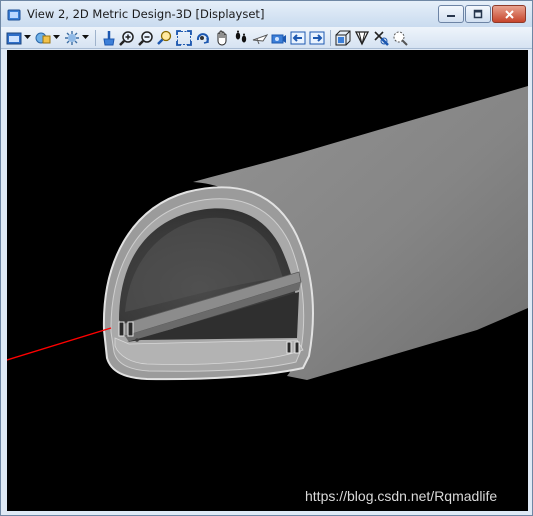  I want to click on fit-view-icon, so click(183, 37).